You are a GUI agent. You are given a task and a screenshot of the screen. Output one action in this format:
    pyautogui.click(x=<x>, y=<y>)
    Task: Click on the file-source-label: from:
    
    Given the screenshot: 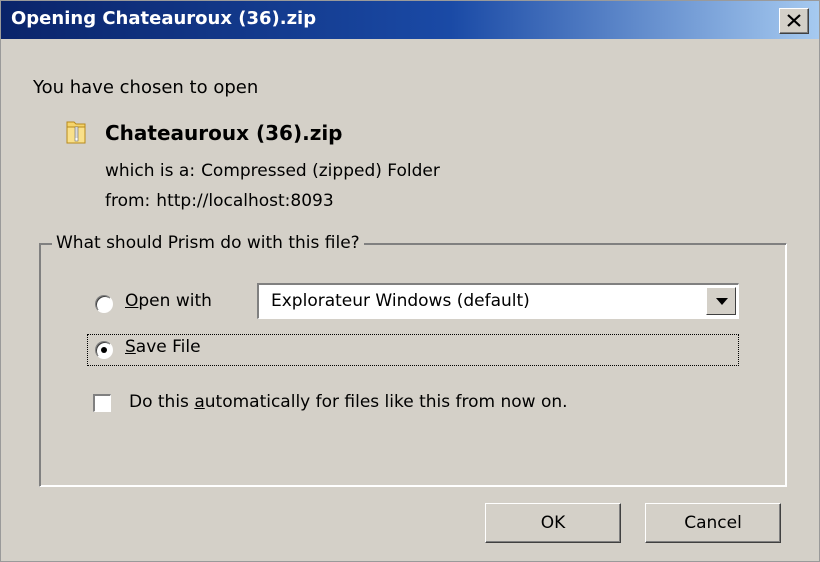 What is the action you would take?
    pyautogui.click(x=128, y=201)
    